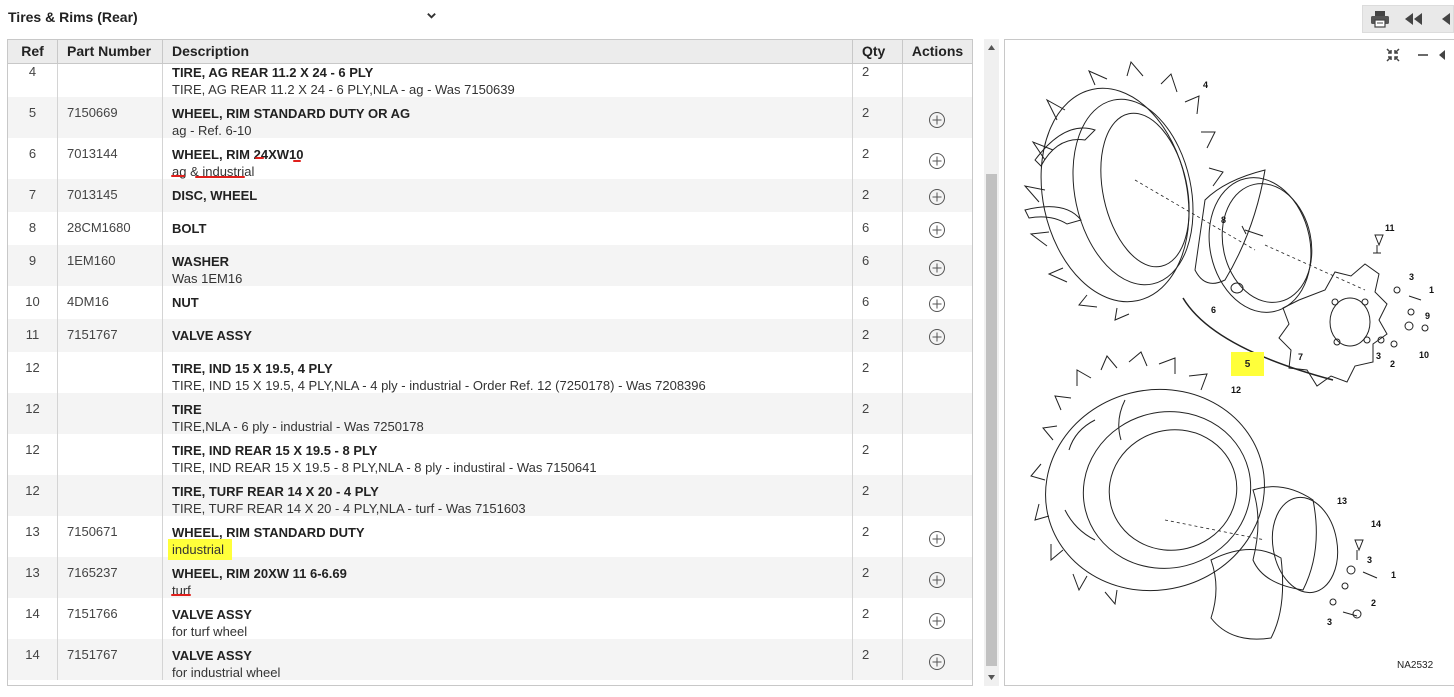 This screenshot has width=1454, height=697. I want to click on callout-3b: 3, so click(1378, 356).